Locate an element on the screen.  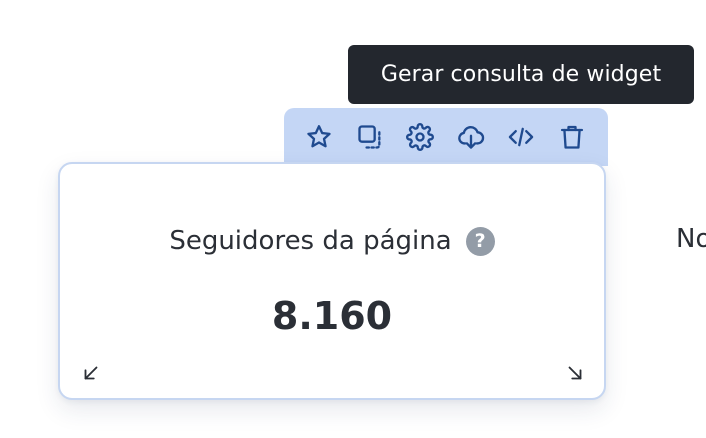
widget-header: Seguidores da página ? is located at coordinates (332, 241).